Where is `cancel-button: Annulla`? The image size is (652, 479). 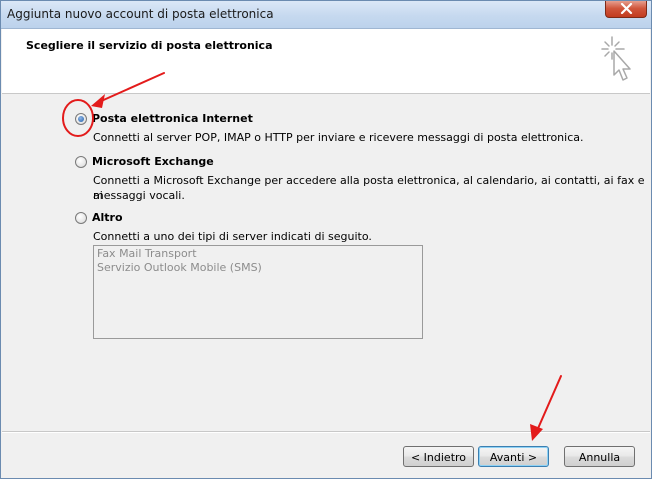
cancel-button: Annulla is located at coordinates (599, 456).